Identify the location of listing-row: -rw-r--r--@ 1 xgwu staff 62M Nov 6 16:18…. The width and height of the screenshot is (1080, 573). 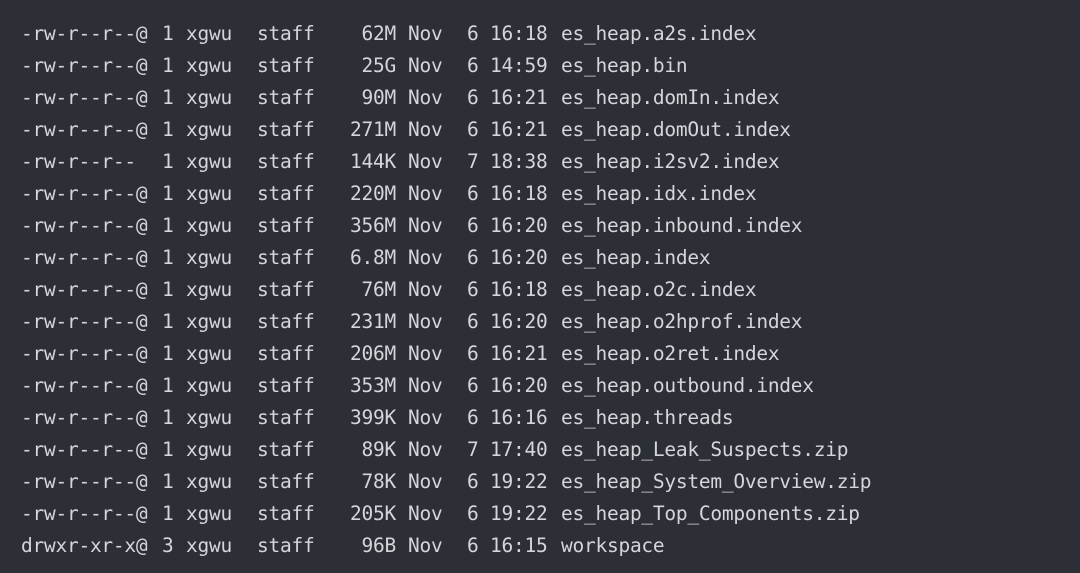
(540, 34).